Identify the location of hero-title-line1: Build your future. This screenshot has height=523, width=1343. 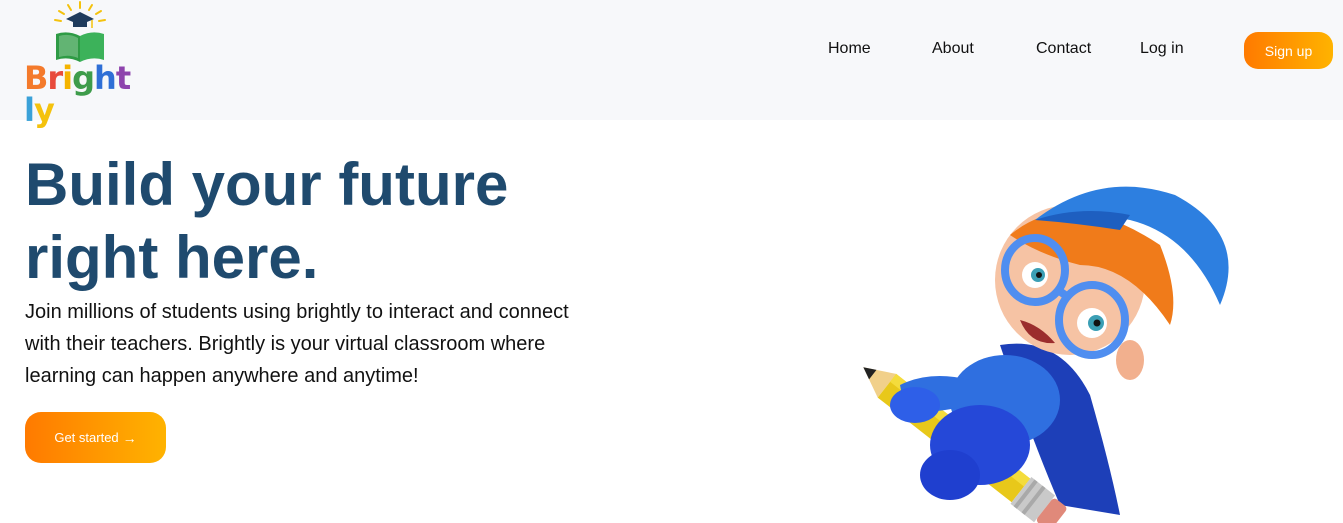
(267, 184).